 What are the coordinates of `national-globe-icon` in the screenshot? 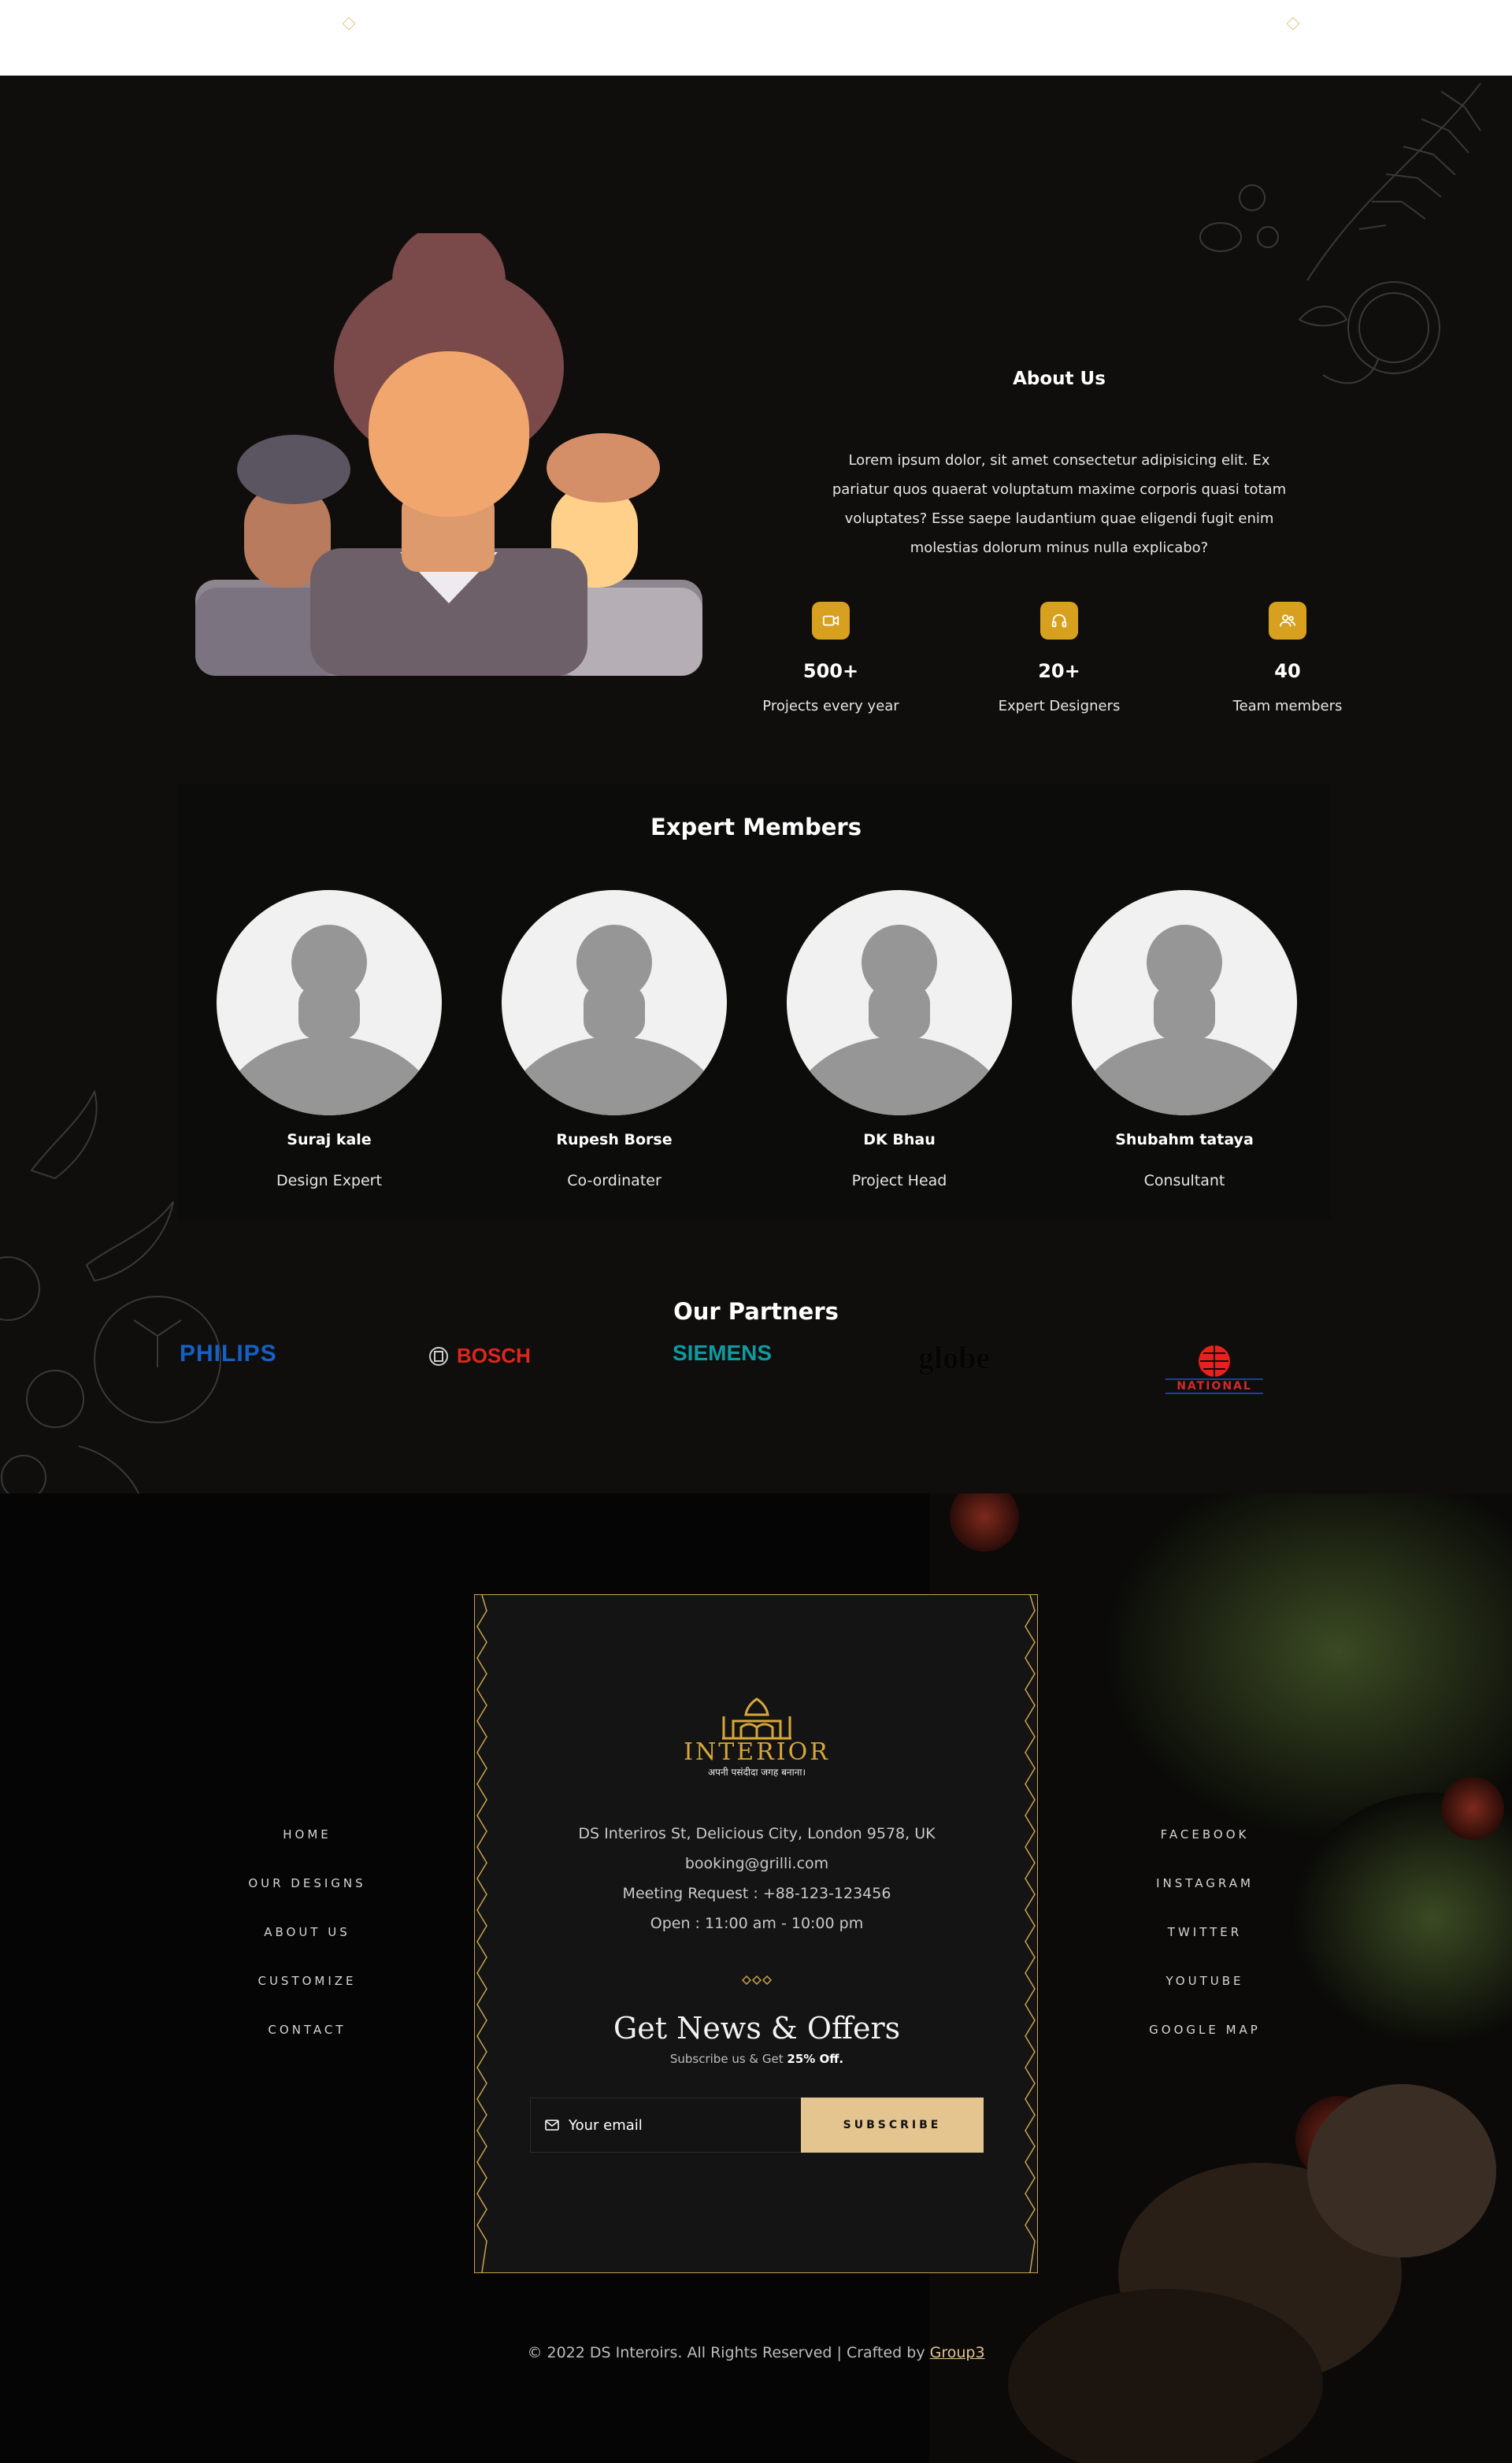 It's located at (1214, 1361).